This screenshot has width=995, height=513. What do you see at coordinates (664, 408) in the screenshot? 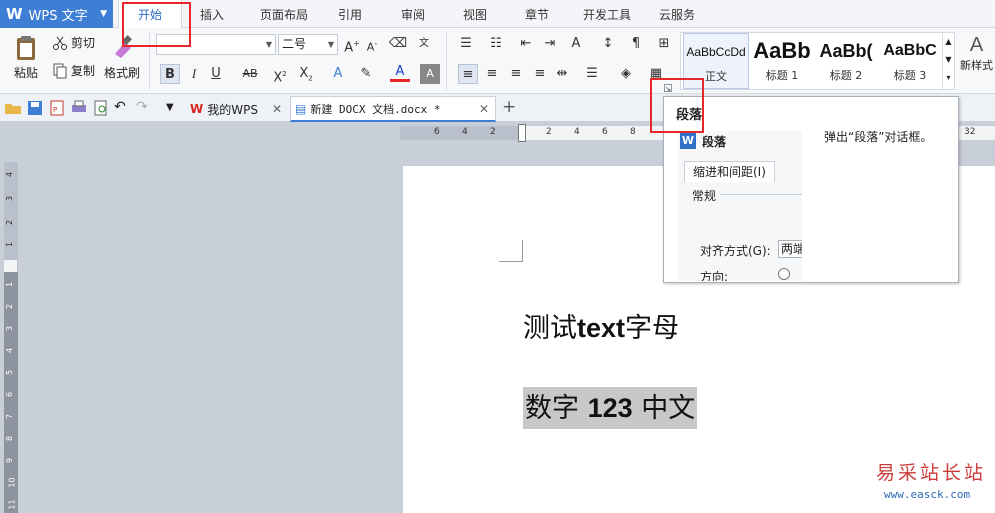
I see `text-run: 中文` at bounding box center [664, 408].